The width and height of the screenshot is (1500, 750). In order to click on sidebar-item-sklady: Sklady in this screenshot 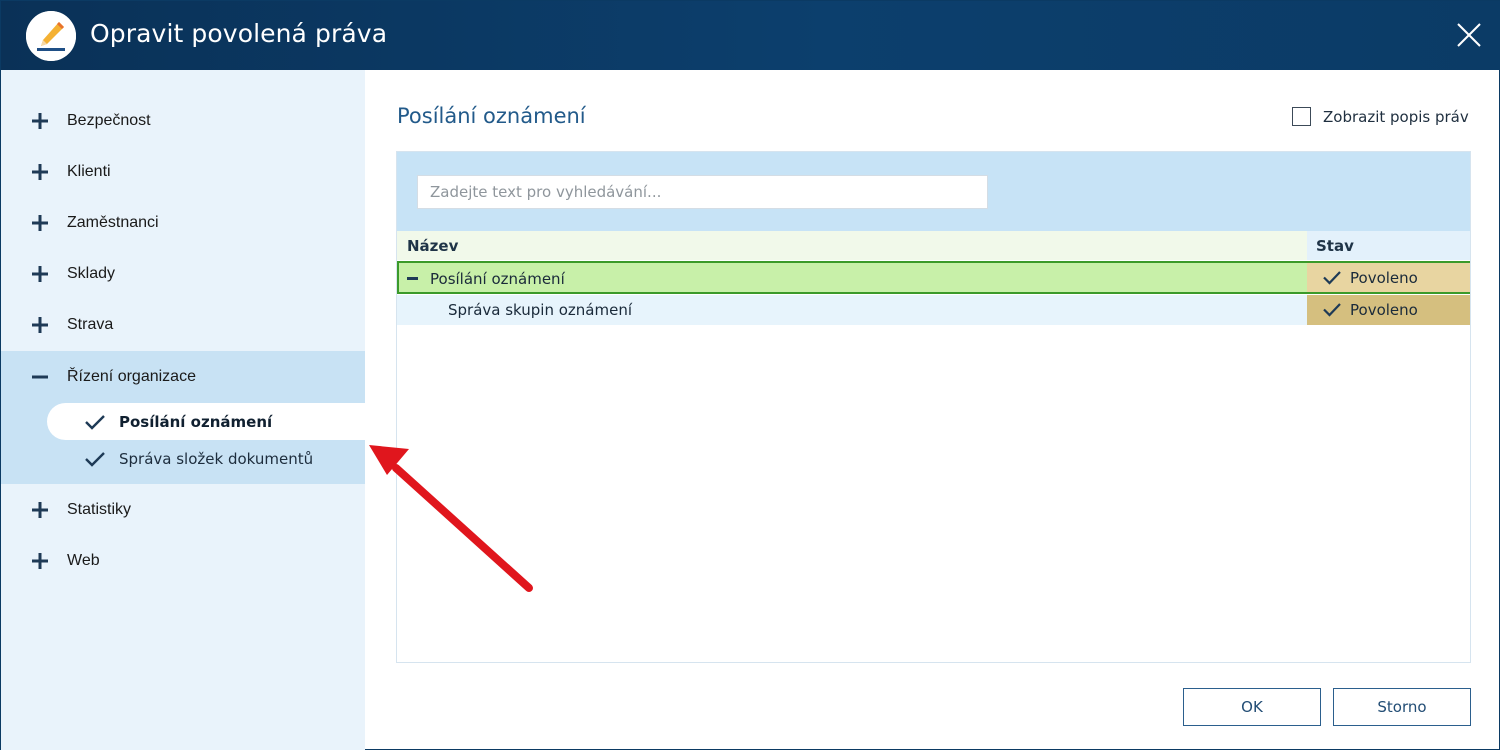, I will do `click(183, 274)`.